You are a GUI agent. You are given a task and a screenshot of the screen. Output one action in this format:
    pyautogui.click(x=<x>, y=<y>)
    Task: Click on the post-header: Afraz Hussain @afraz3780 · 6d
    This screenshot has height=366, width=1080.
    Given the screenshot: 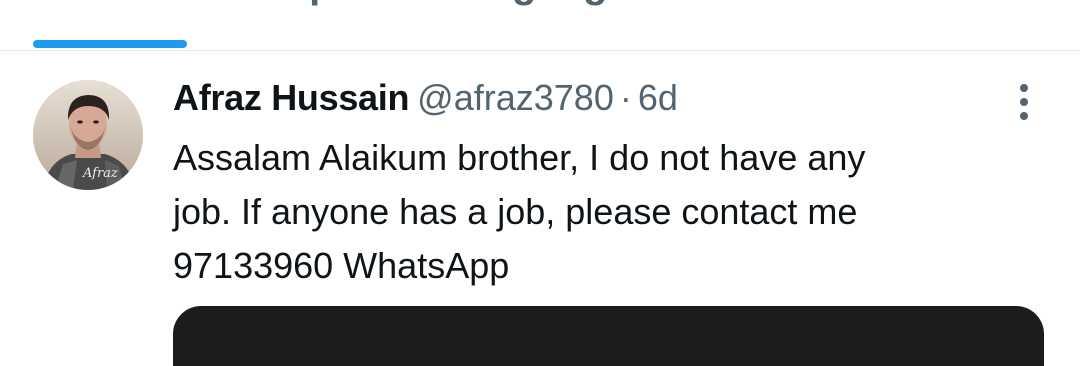 What is the action you would take?
    pyautogui.click(x=425, y=98)
    